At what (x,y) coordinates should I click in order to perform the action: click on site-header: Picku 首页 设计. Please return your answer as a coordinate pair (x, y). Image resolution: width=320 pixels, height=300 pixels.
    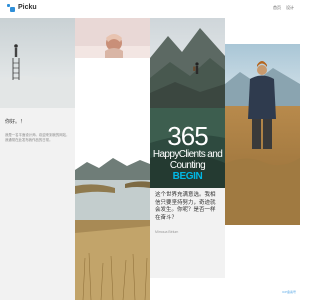
    Looking at the image, I should click on (150, 9).